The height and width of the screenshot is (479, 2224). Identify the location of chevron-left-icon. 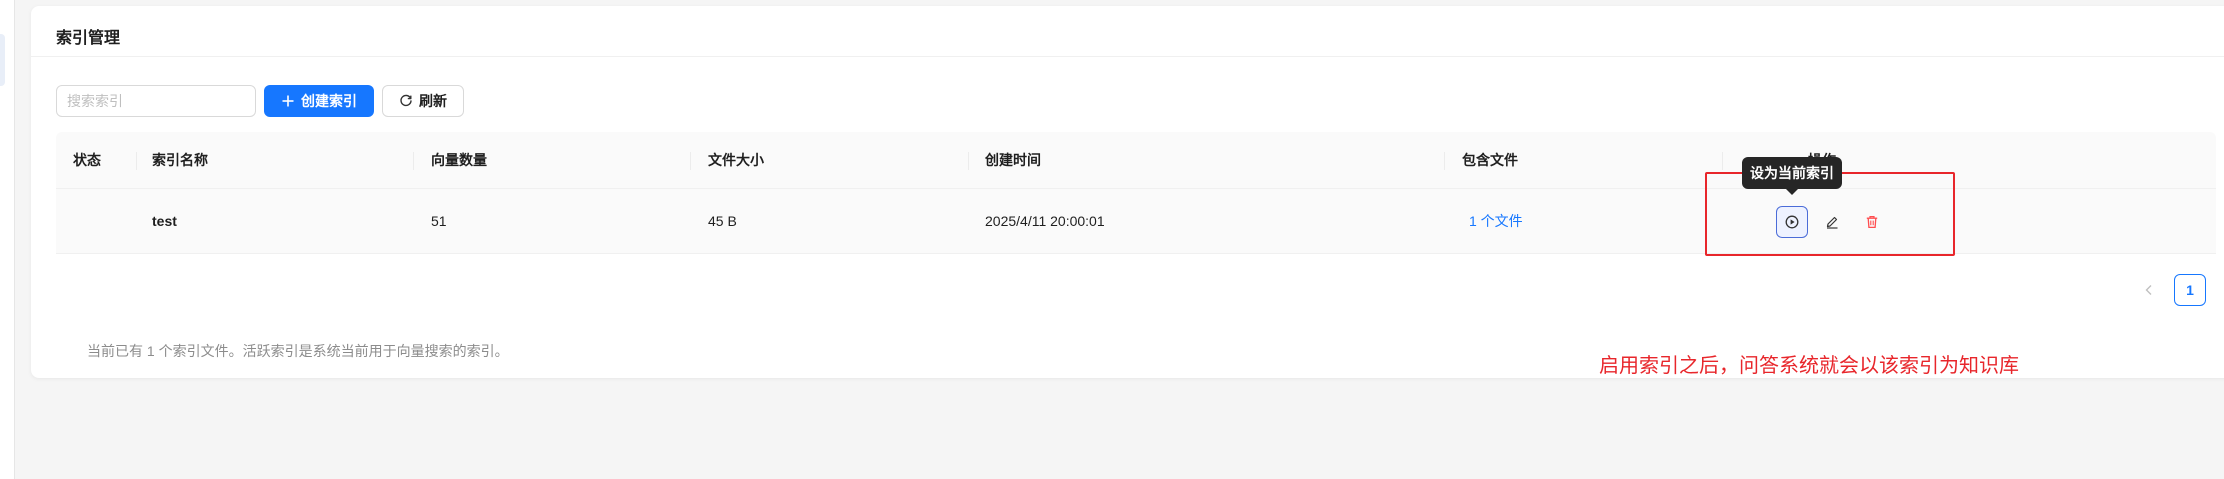
(2148, 290).